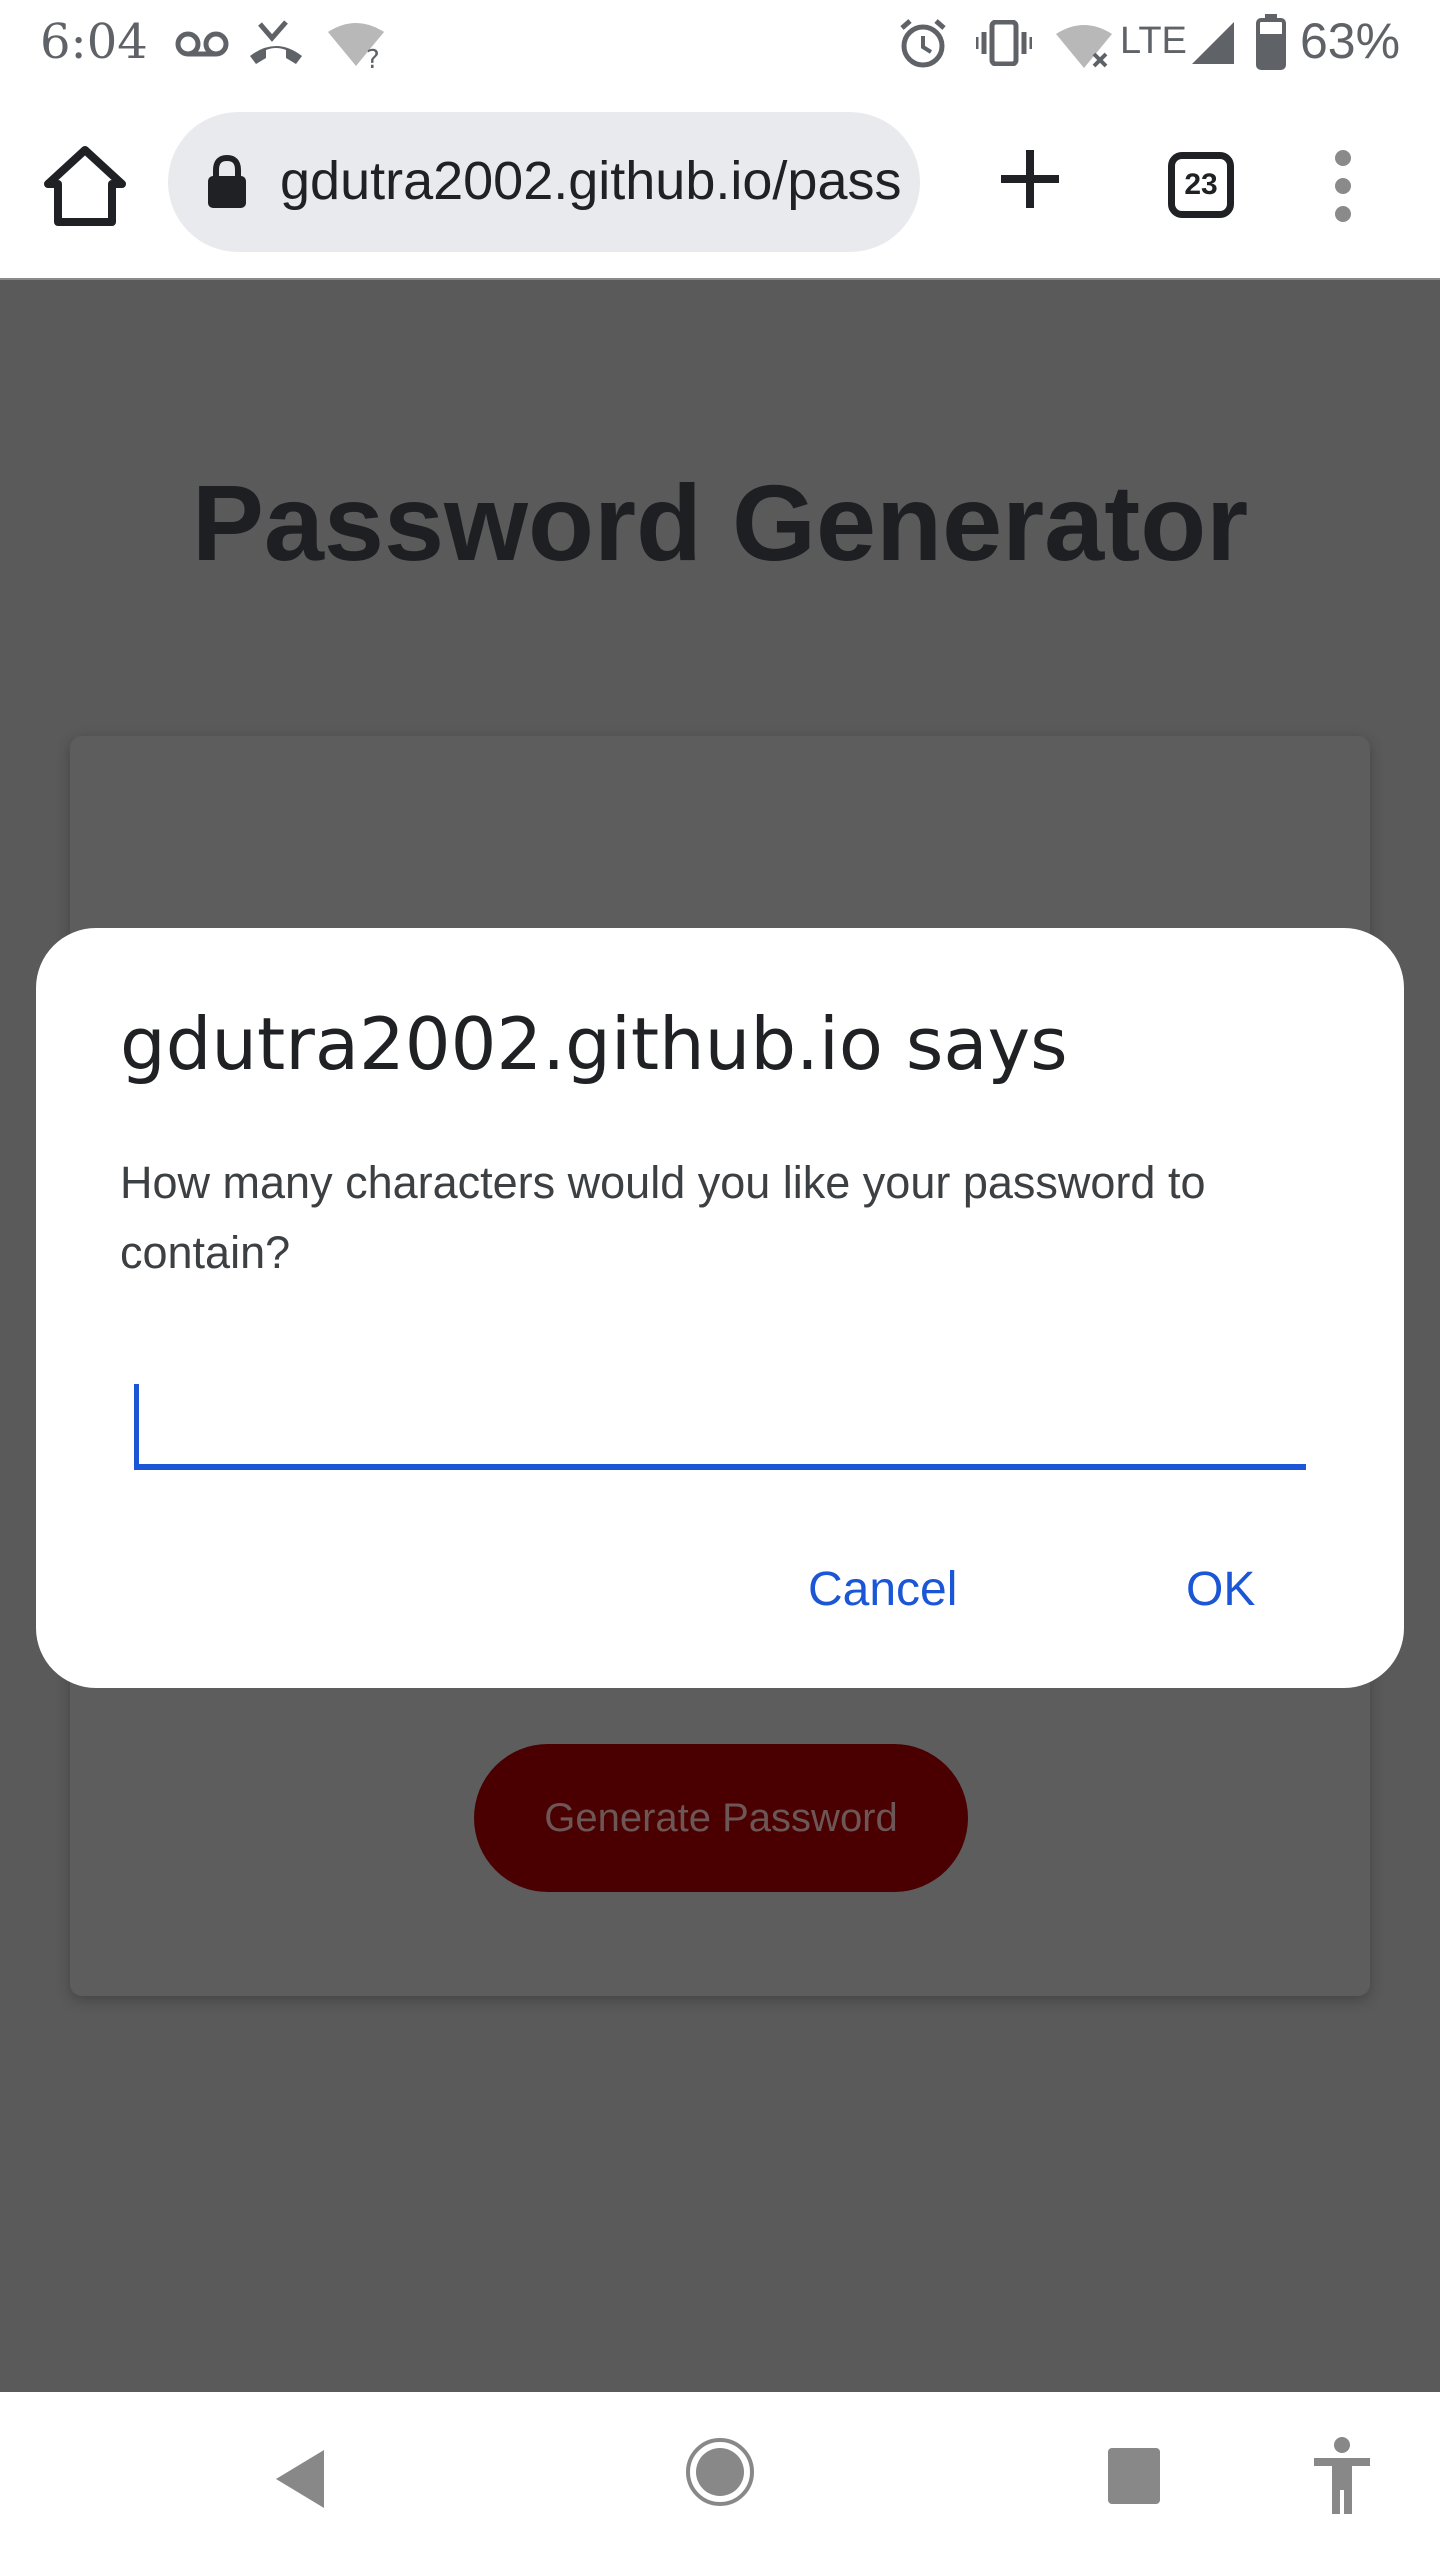  I want to click on url-text: gdutra2002.github.io/password-generator, so click(590, 181).